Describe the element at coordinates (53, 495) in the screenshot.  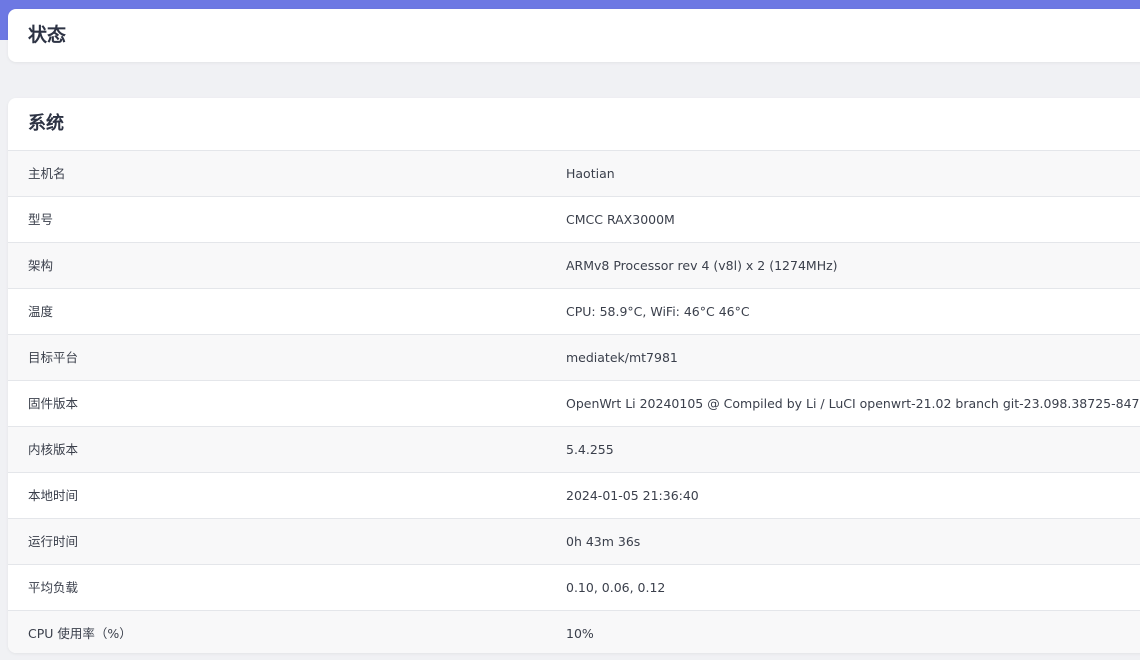
I see `row-label: 本地时间` at that location.